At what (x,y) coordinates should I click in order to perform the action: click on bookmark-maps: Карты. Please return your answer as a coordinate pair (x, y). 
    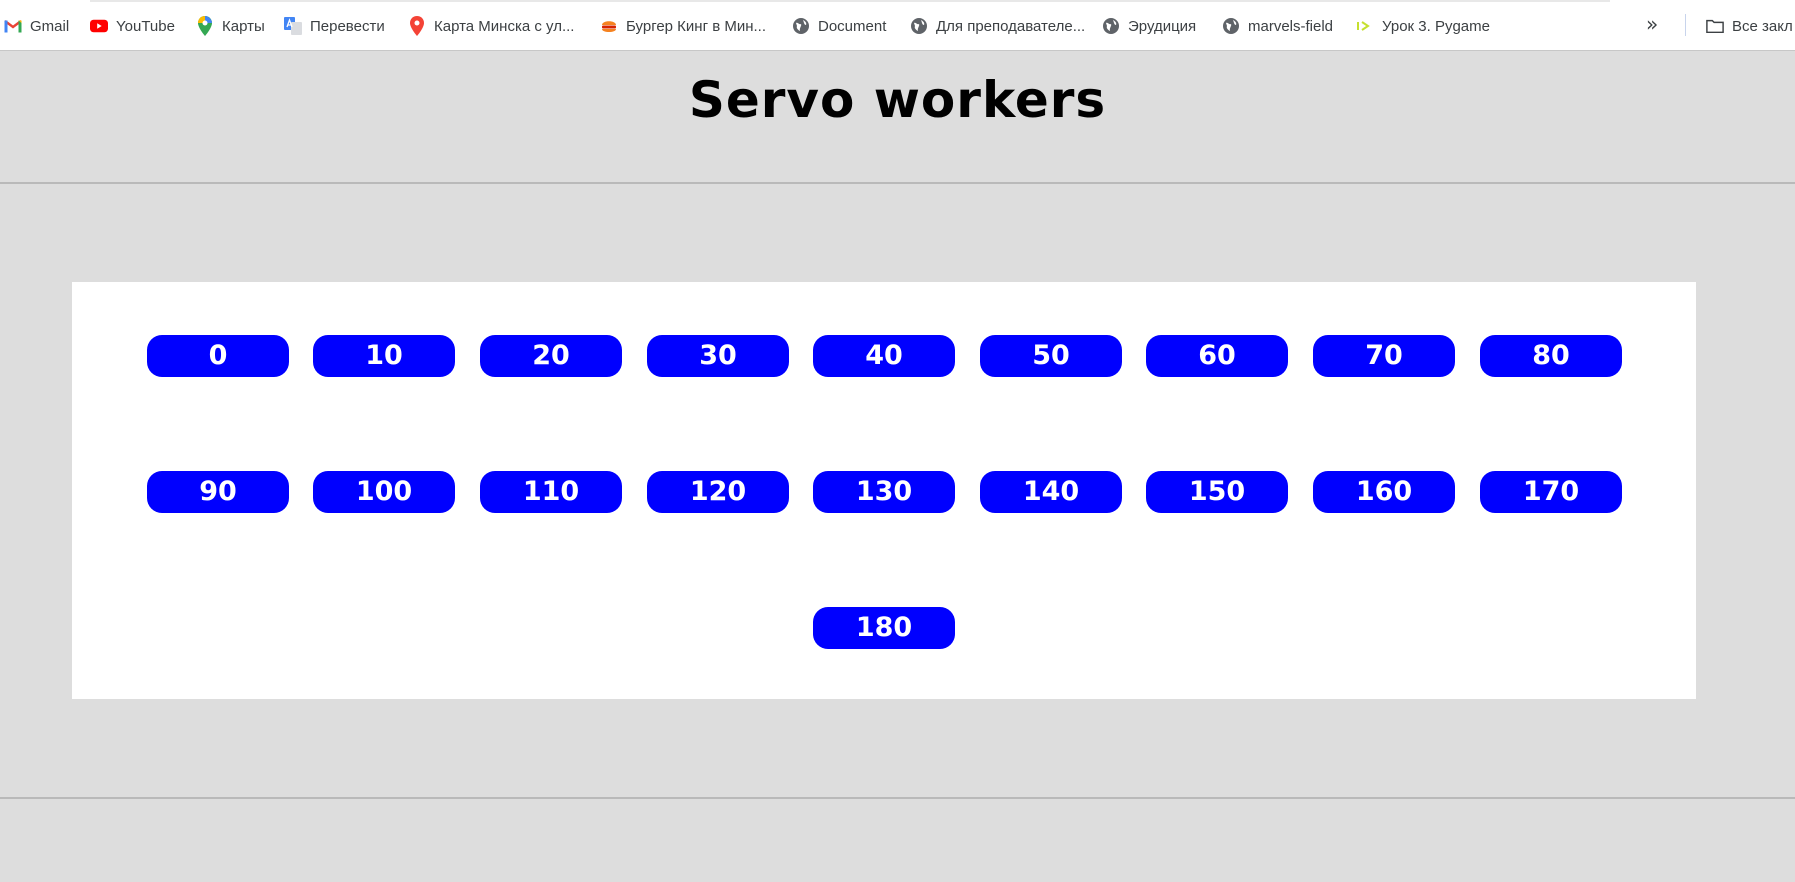
    Looking at the image, I should click on (230, 26).